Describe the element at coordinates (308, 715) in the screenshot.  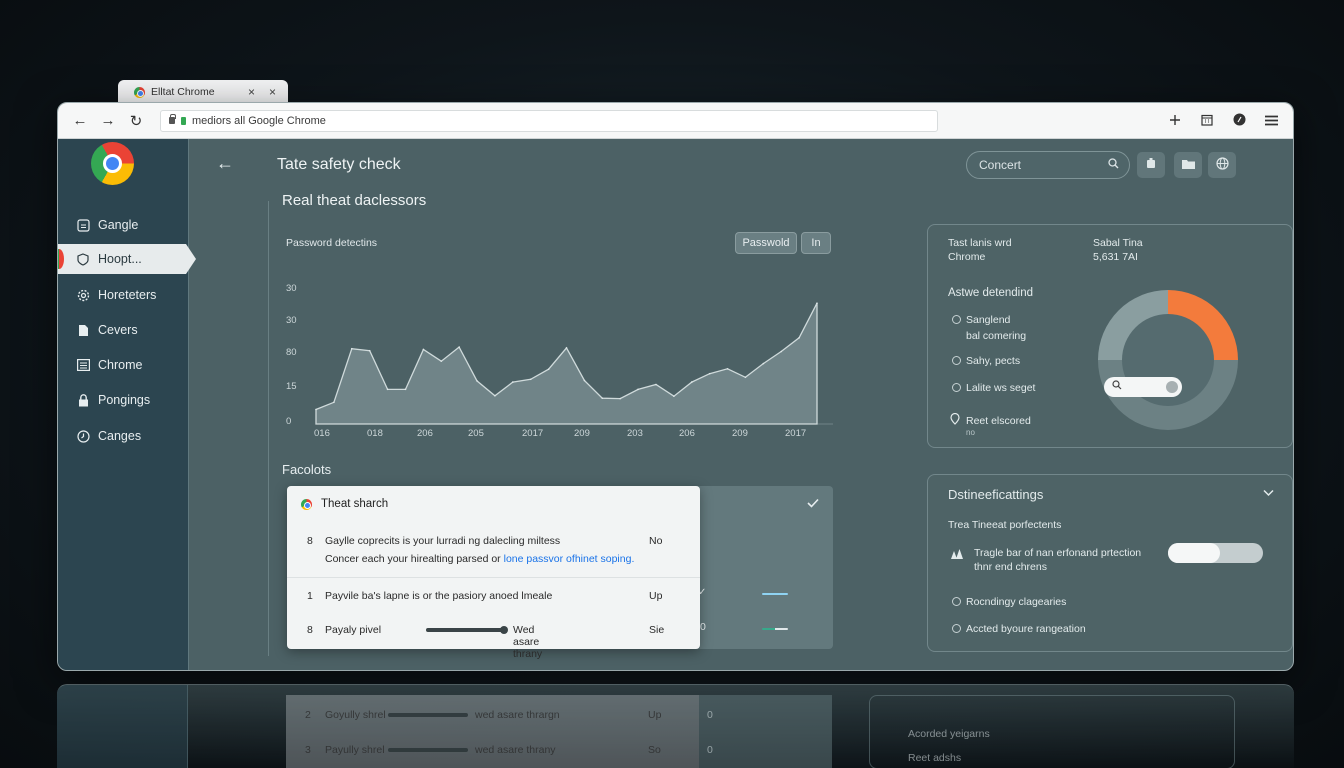
I see `reflection-number: 2` at that location.